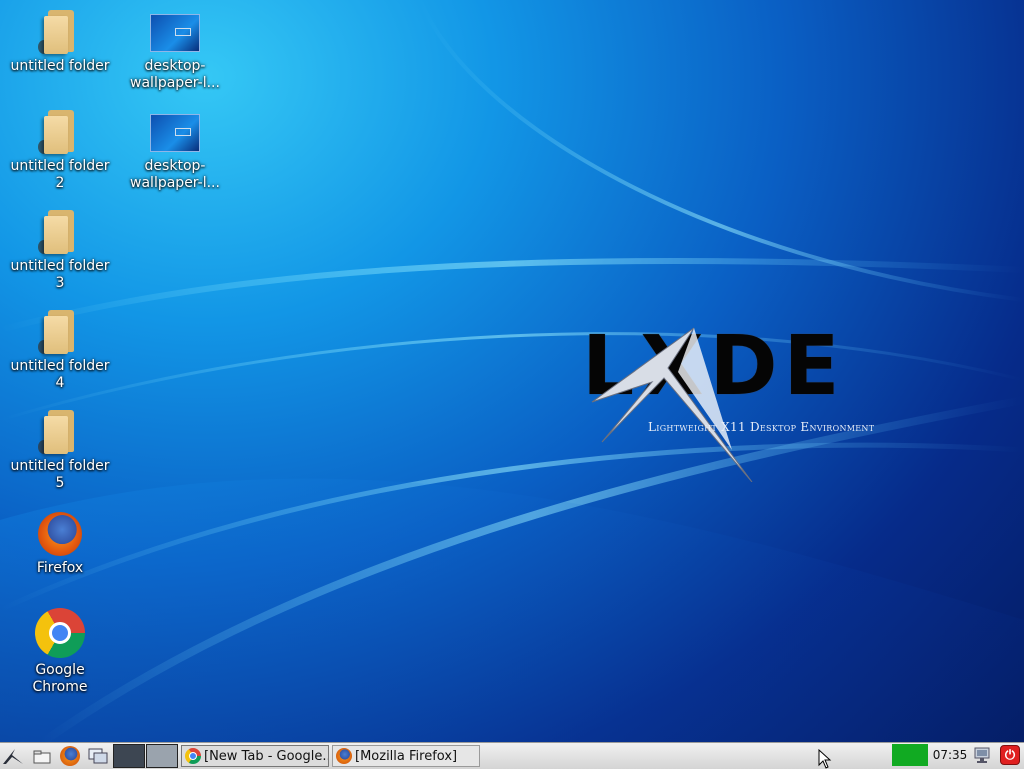 The height and width of the screenshot is (769, 1024). I want to click on lxde-menu-icon, so click(13, 756).